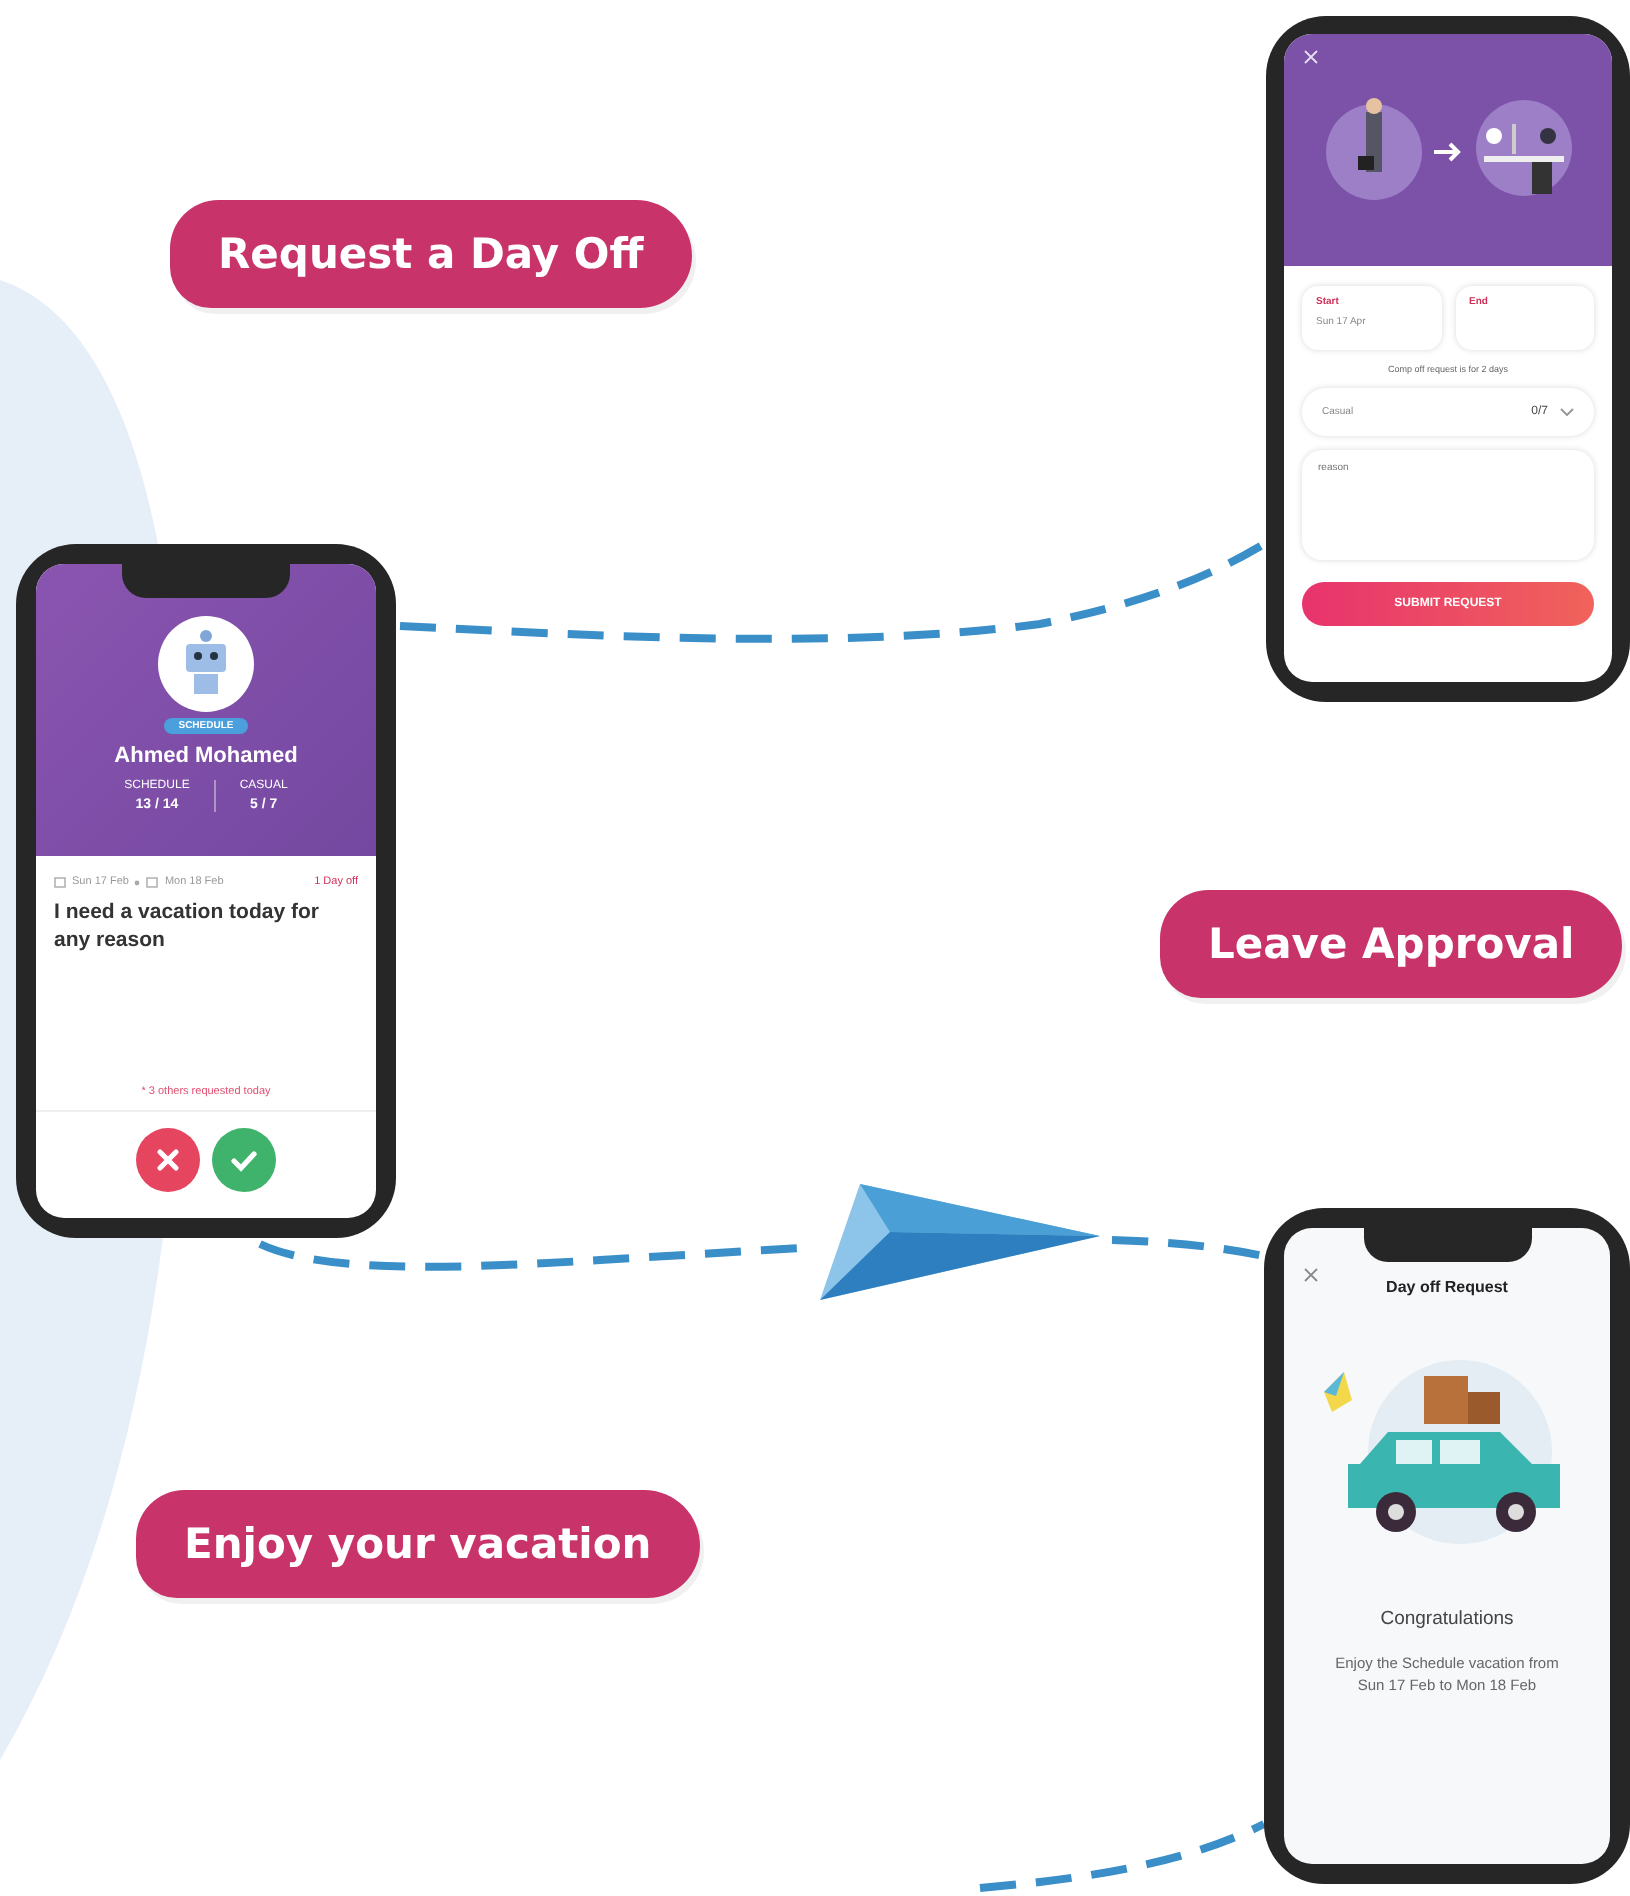 The height and width of the screenshot is (1896, 1630). Describe the element at coordinates (1447, 1287) in the screenshot. I see `screen-title: Day off Request` at that location.